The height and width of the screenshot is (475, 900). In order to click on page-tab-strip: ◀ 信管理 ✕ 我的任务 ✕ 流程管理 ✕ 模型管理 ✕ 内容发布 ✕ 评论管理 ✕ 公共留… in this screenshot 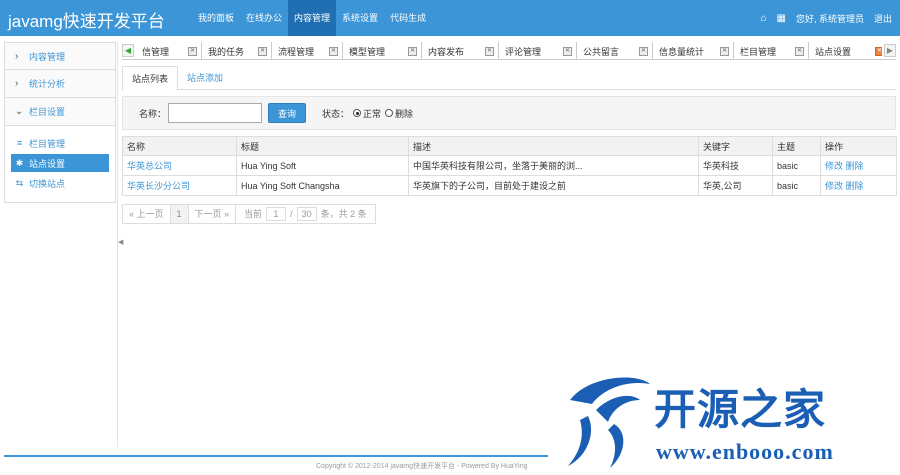, I will do `click(509, 51)`.